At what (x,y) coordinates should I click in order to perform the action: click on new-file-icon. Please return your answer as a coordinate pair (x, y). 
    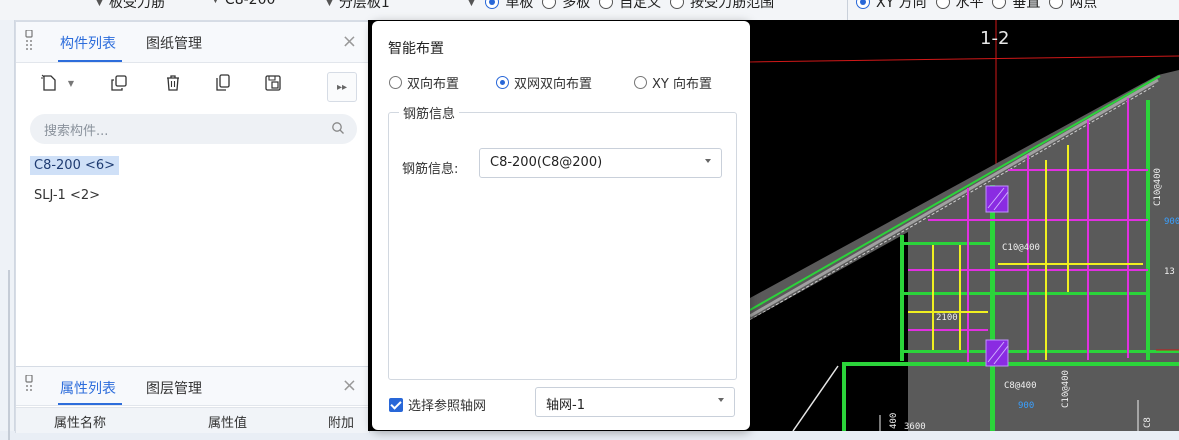
    Looking at the image, I should click on (48, 82).